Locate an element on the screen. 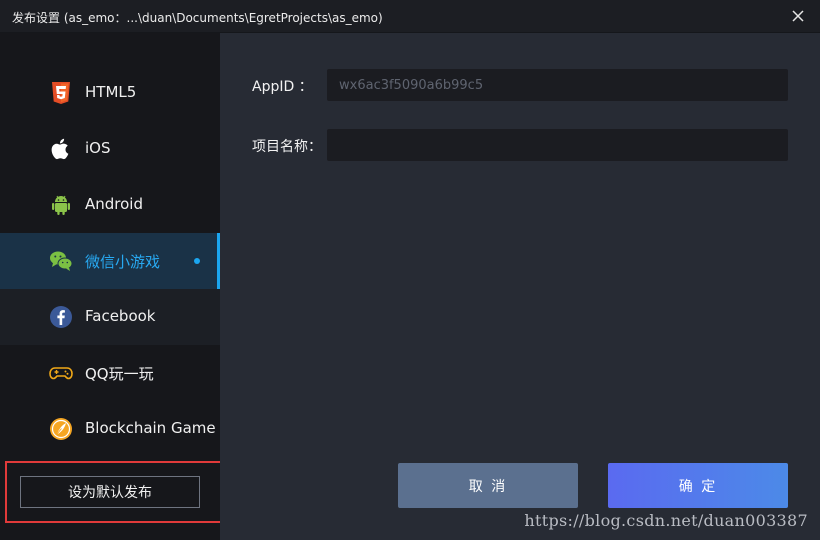 This screenshot has width=820, height=540. apple-icon is located at coordinates (60, 149).